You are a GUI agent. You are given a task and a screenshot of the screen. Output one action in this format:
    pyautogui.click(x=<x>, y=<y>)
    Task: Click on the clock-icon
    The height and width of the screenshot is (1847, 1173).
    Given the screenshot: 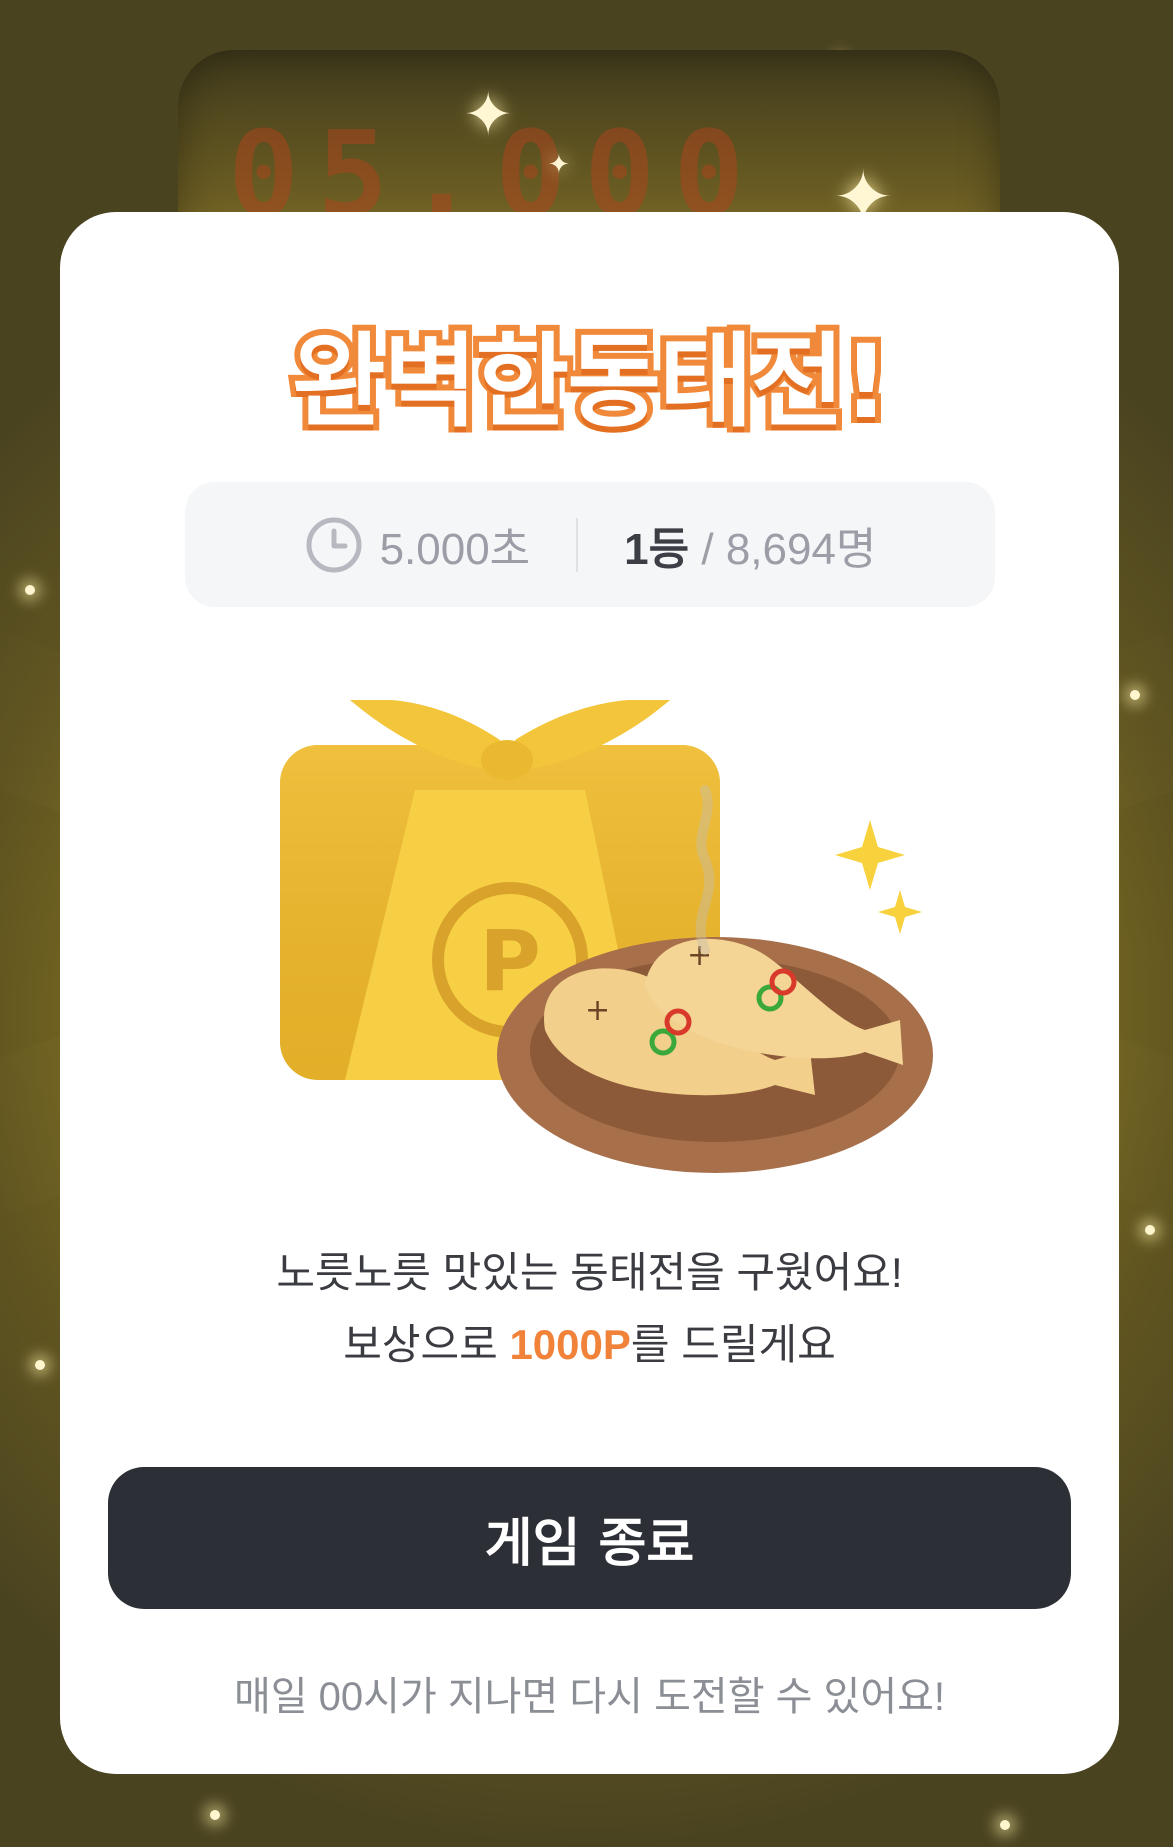 What is the action you would take?
    pyautogui.click(x=334, y=545)
    